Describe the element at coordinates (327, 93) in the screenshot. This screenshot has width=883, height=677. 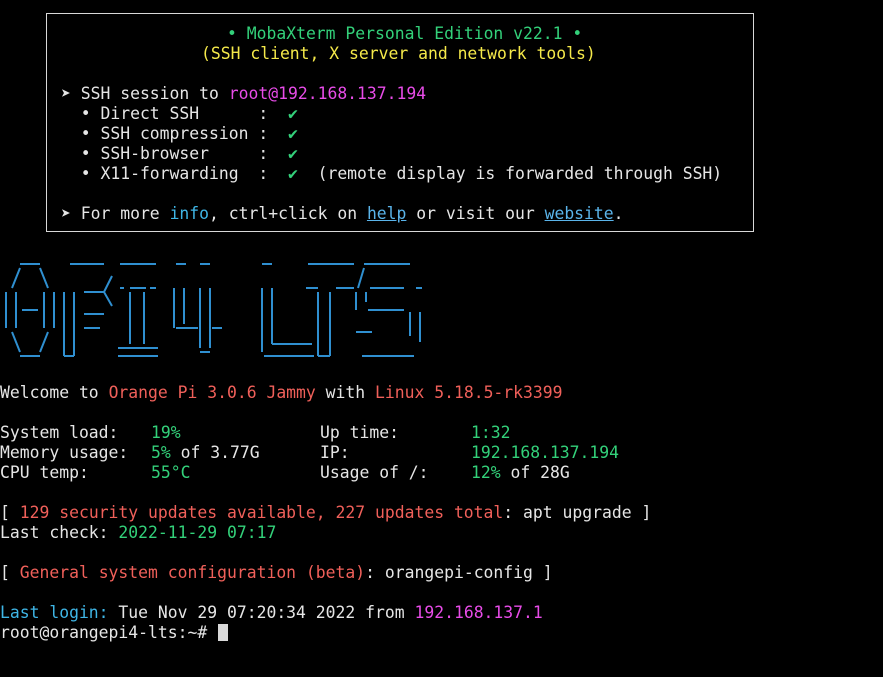
I see `ssh-target: root@192.168.137.194` at that location.